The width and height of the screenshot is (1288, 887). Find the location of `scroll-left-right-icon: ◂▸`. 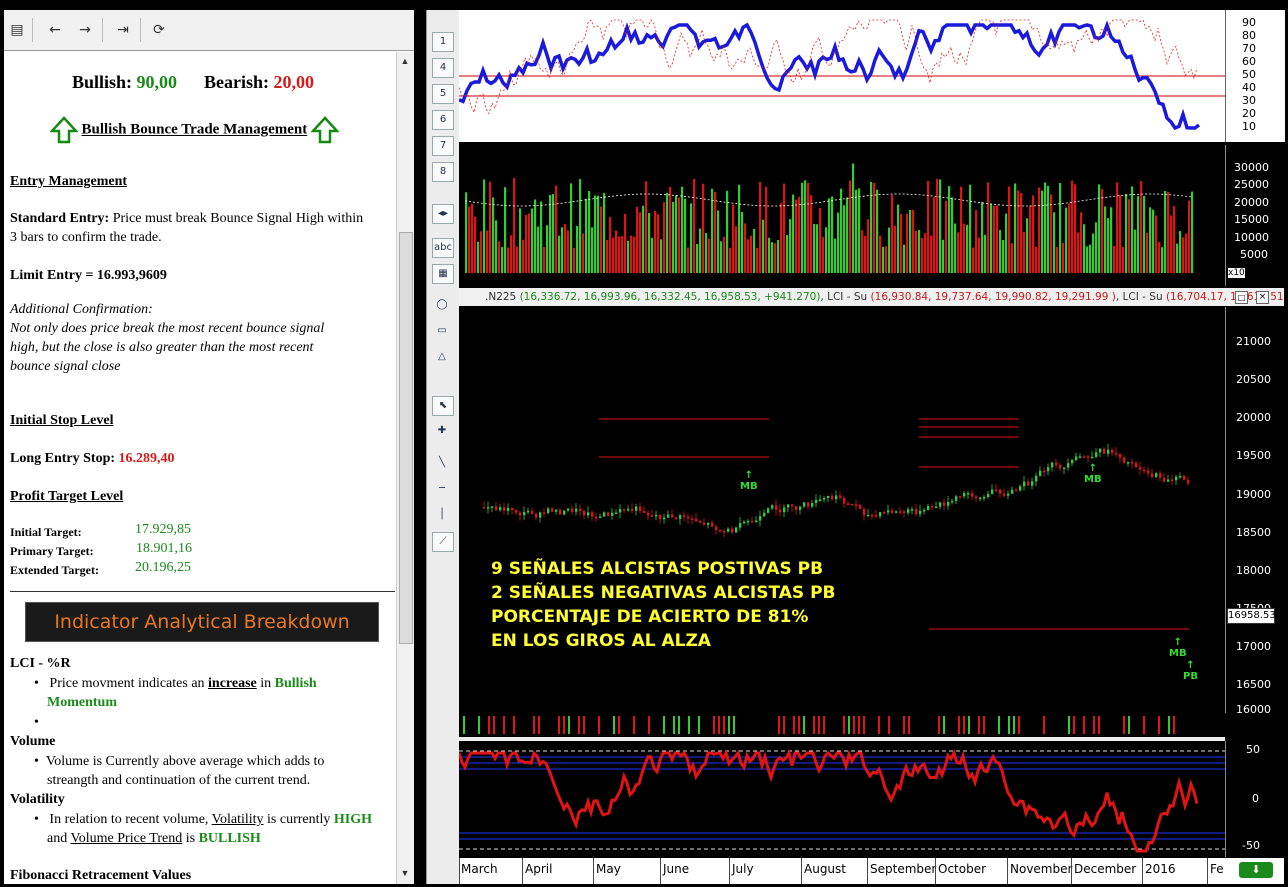

scroll-left-right-icon: ◂▸ is located at coordinates (443, 214).